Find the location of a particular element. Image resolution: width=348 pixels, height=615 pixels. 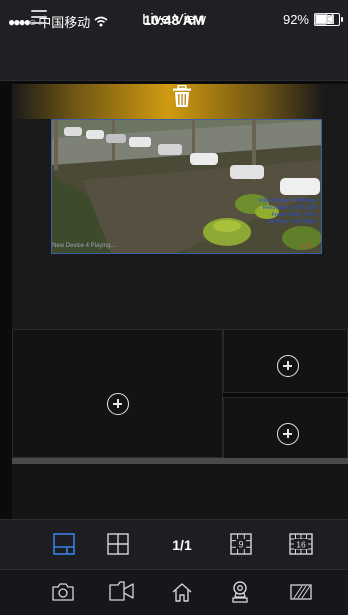

video-bitrate-text: Video Bitrate: 1398Kbps is located at coordinates (287, 201).